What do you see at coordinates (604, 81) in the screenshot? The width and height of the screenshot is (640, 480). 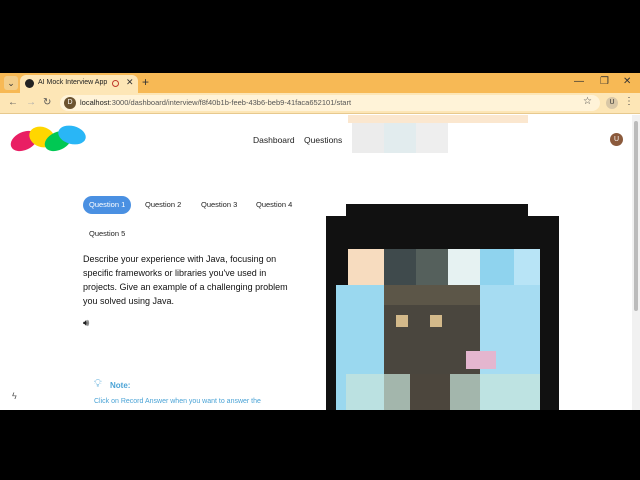 I see `restore-icon: ❐` at bounding box center [604, 81].